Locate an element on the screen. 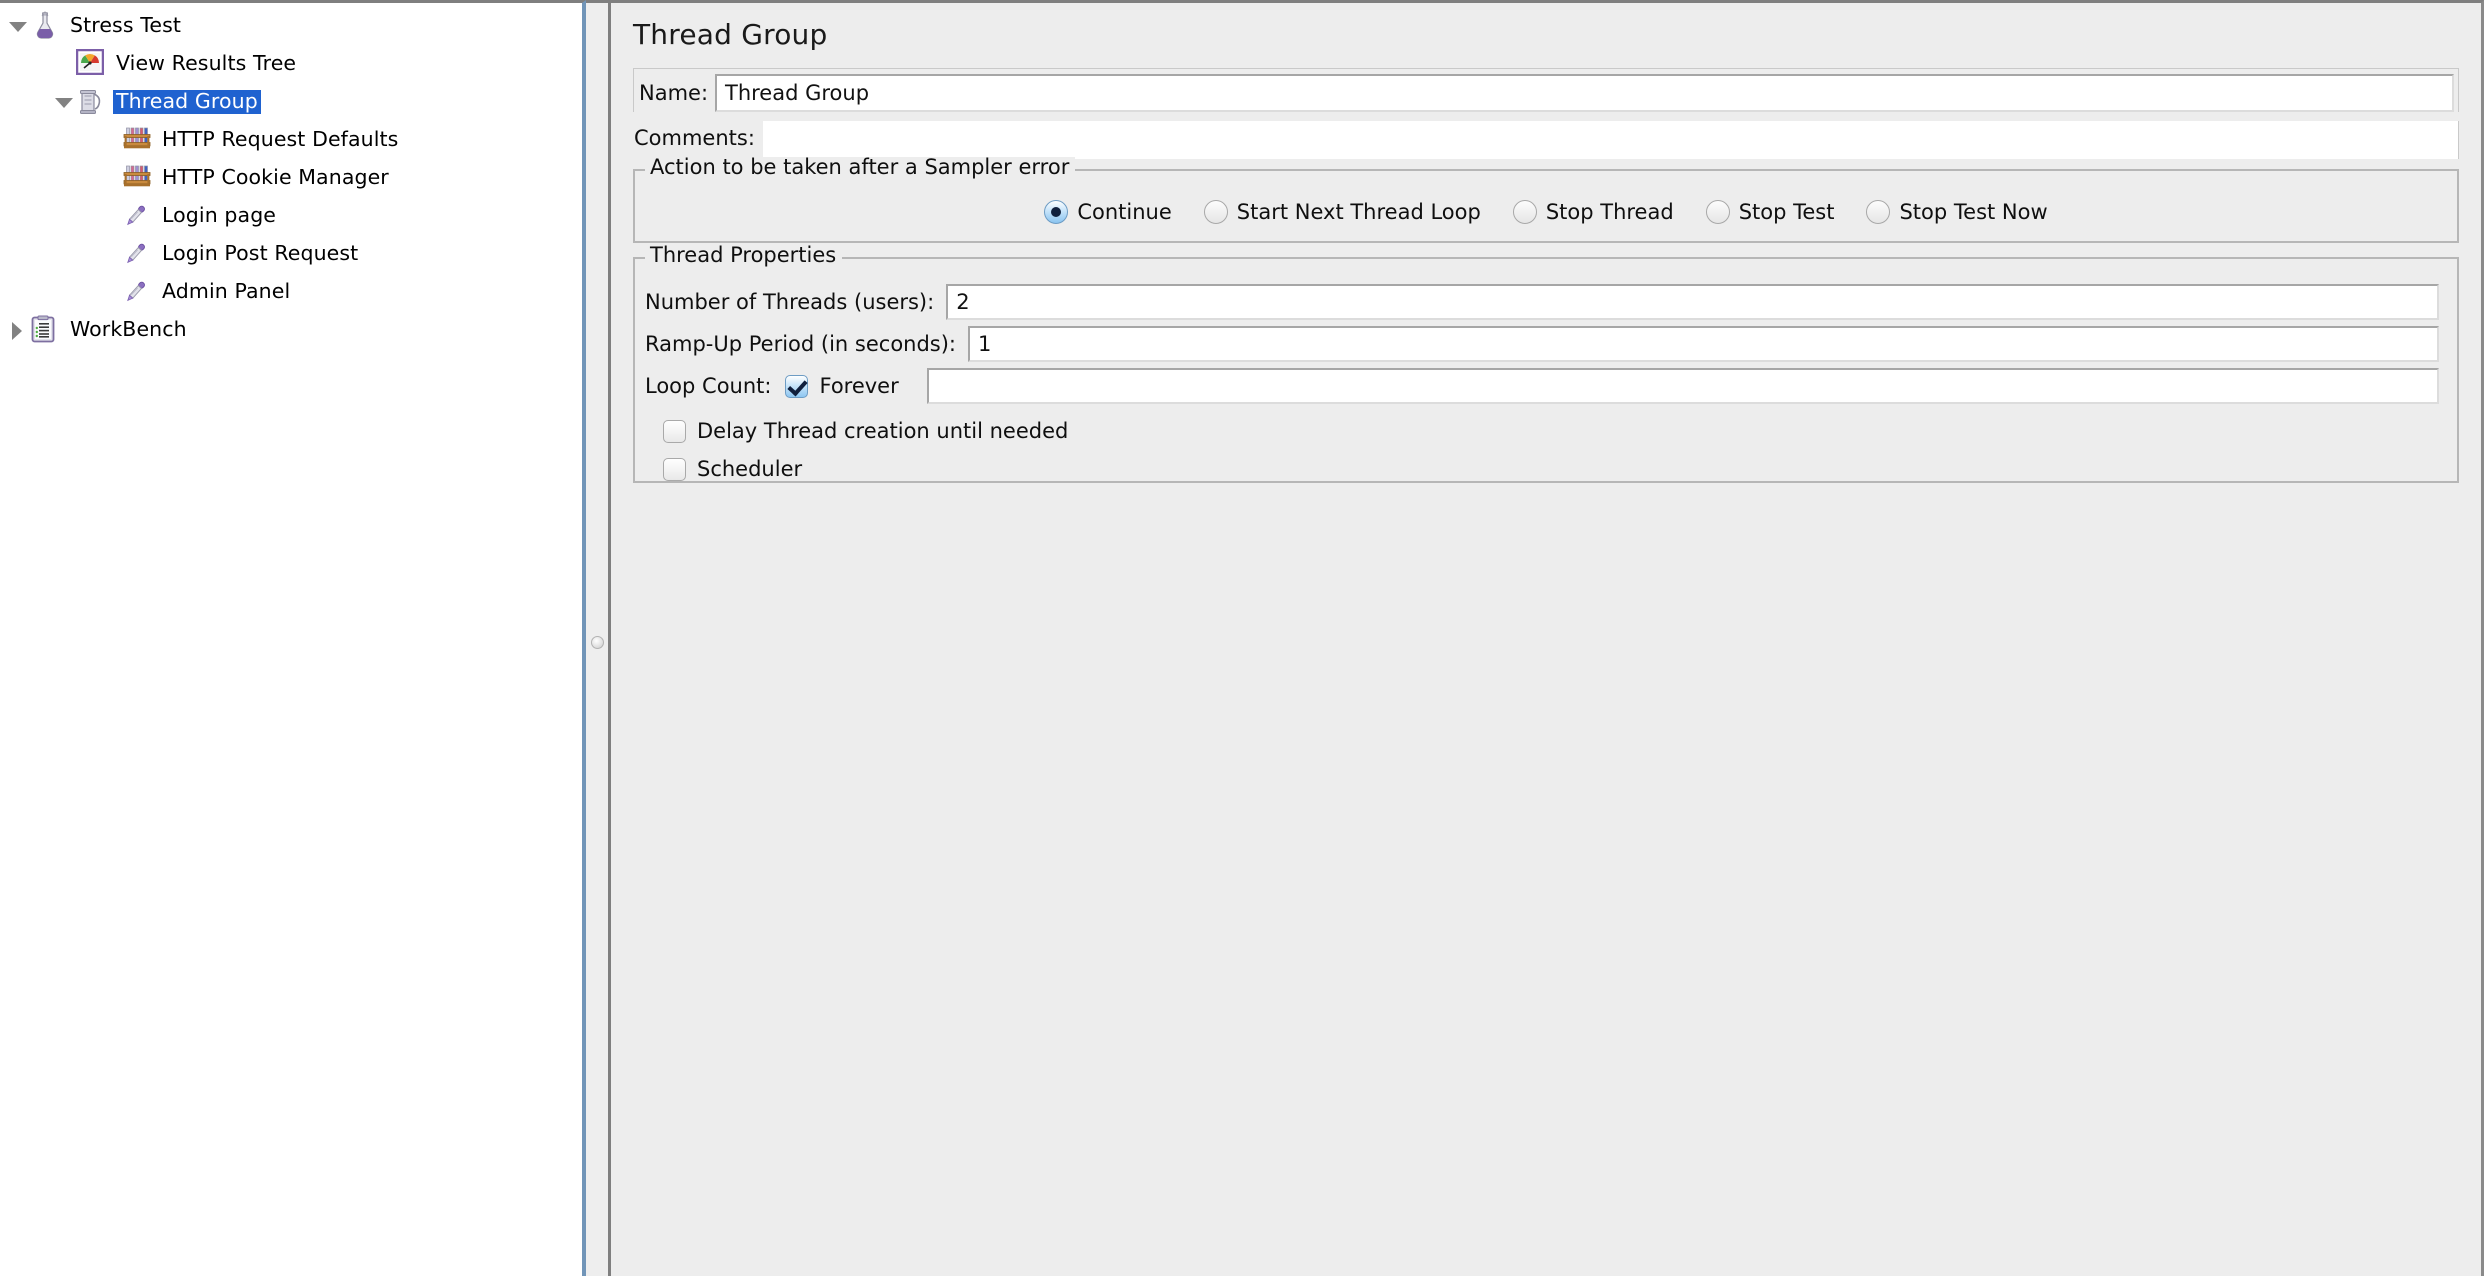 The height and width of the screenshot is (1276, 2484). scheduler-label: Scheduler is located at coordinates (750, 469).